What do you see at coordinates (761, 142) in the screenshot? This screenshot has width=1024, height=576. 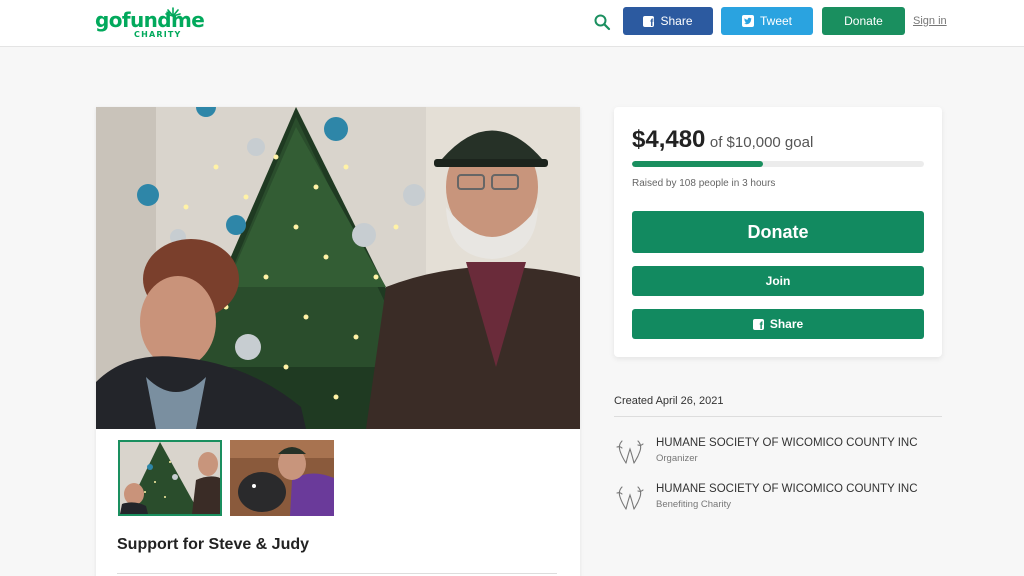 I see `goal-amount: of $10,000 goal` at bounding box center [761, 142].